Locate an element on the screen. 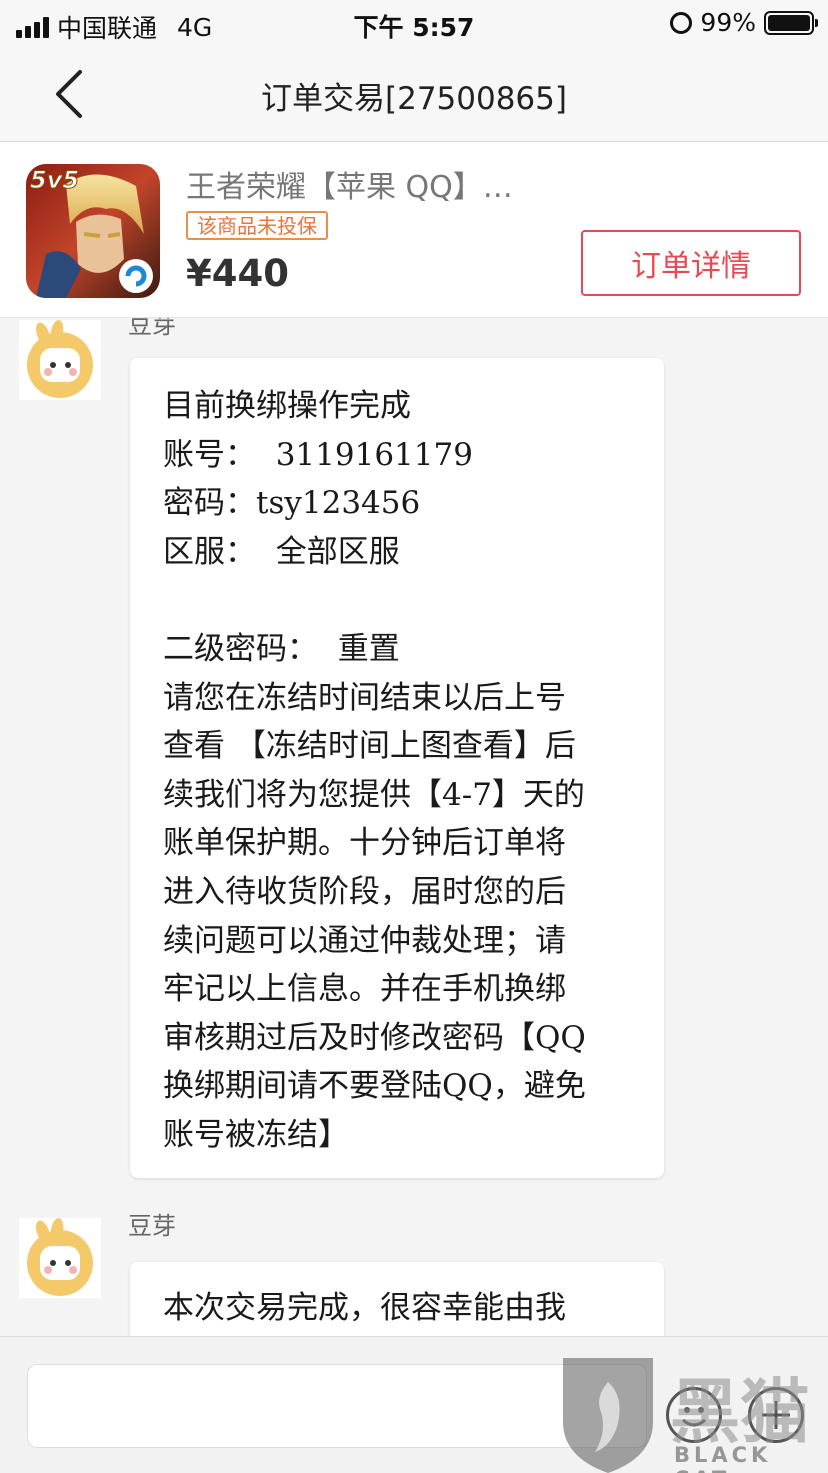  order-detail-button: 订单详情 is located at coordinates (691, 263).